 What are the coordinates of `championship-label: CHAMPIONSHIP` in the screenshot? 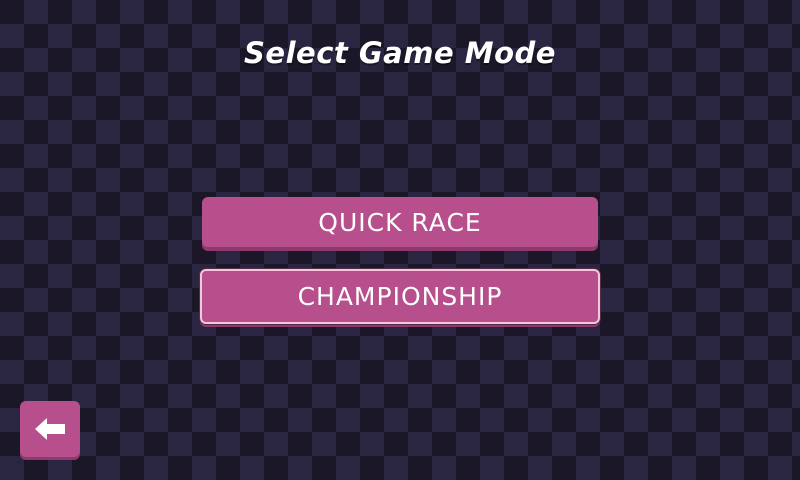 It's located at (400, 296).